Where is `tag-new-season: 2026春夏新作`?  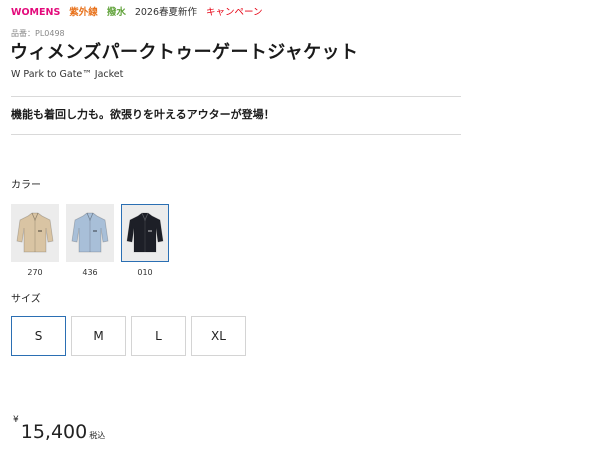
tag-new-season: 2026春夏新作 is located at coordinates (166, 13).